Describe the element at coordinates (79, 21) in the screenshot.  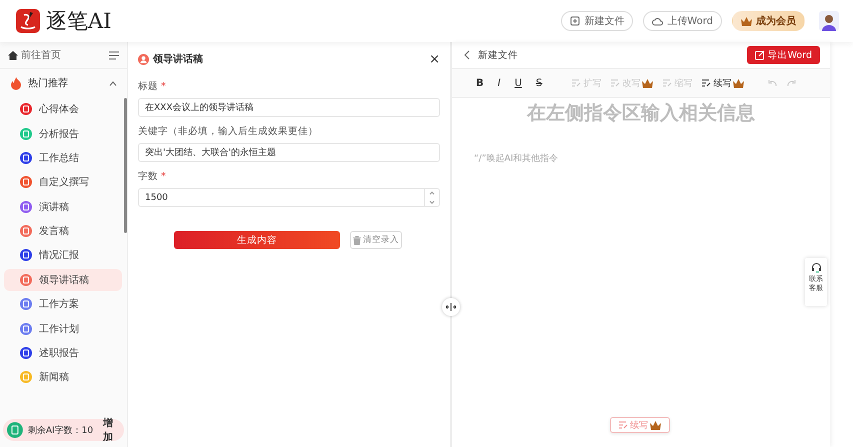
I see `logo-text: 逐笔AI` at that location.